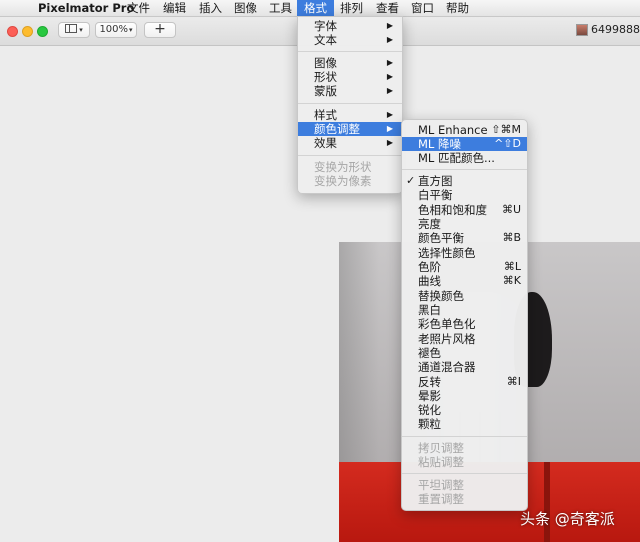  Describe the element at coordinates (464, 424) in the screenshot. I see `menu-item-grain: 颗粒` at that location.